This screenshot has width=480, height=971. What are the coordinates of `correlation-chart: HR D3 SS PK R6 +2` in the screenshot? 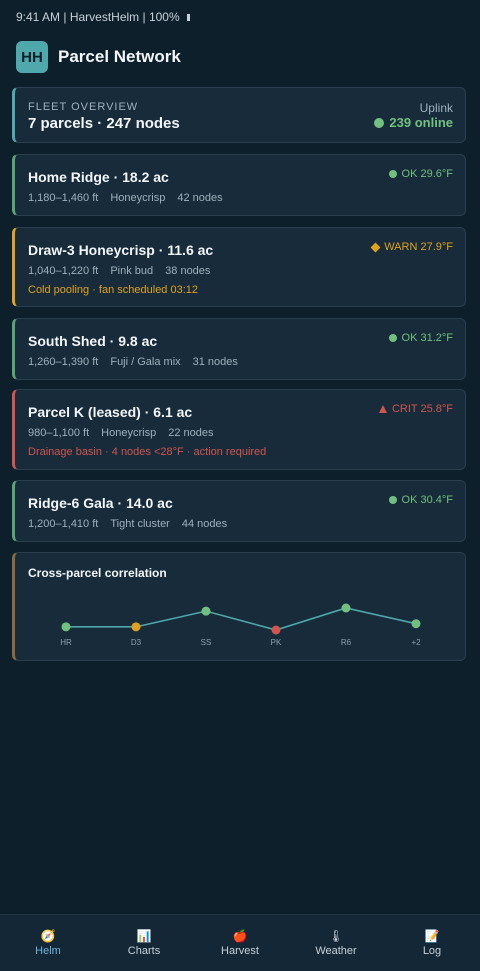 It's located at (240, 625).